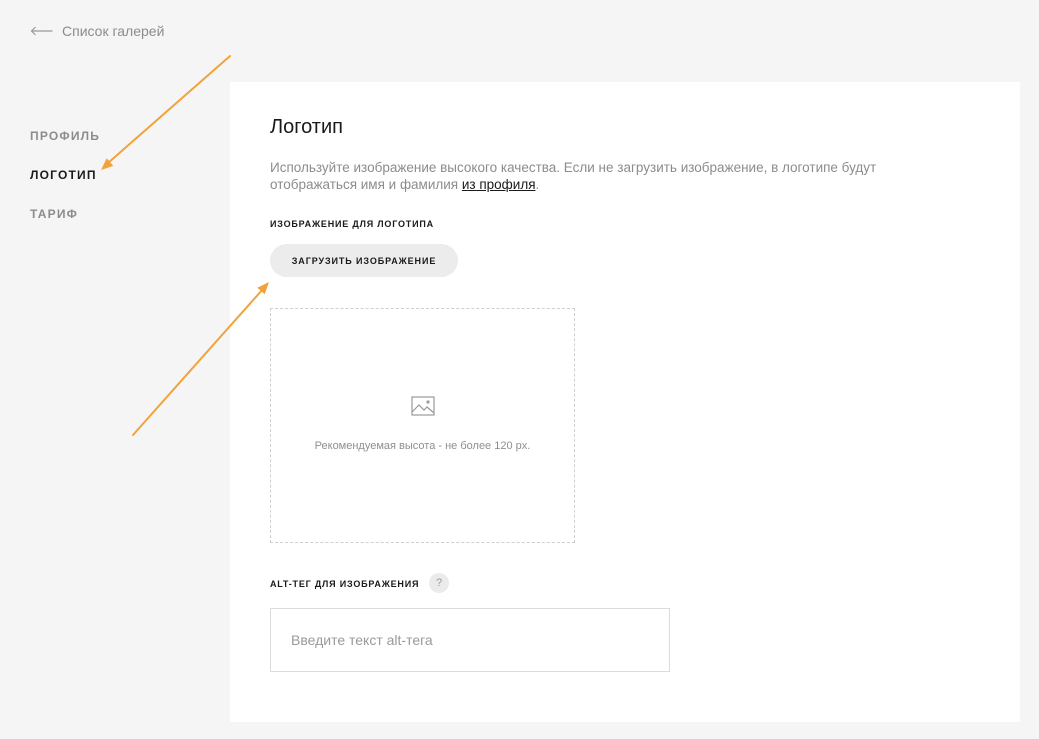 This screenshot has width=1039, height=739. I want to click on sidebar-nav: ПРОФИЛЬ ЛОГОТИП ТАРИФ, so click(65, 187).